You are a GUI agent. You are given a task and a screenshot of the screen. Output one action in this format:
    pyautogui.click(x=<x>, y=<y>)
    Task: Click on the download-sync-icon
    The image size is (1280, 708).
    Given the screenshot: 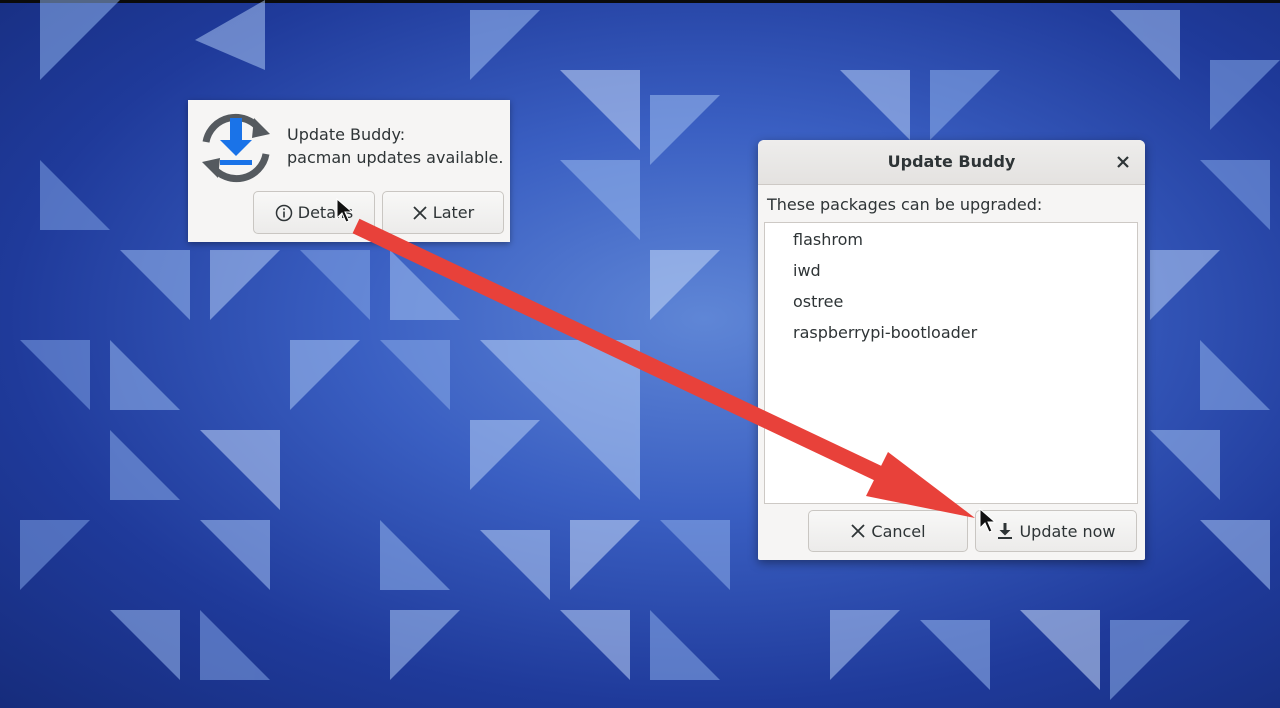 What is the action you would take?
    pyautogui.click(x=236, y=148)
    